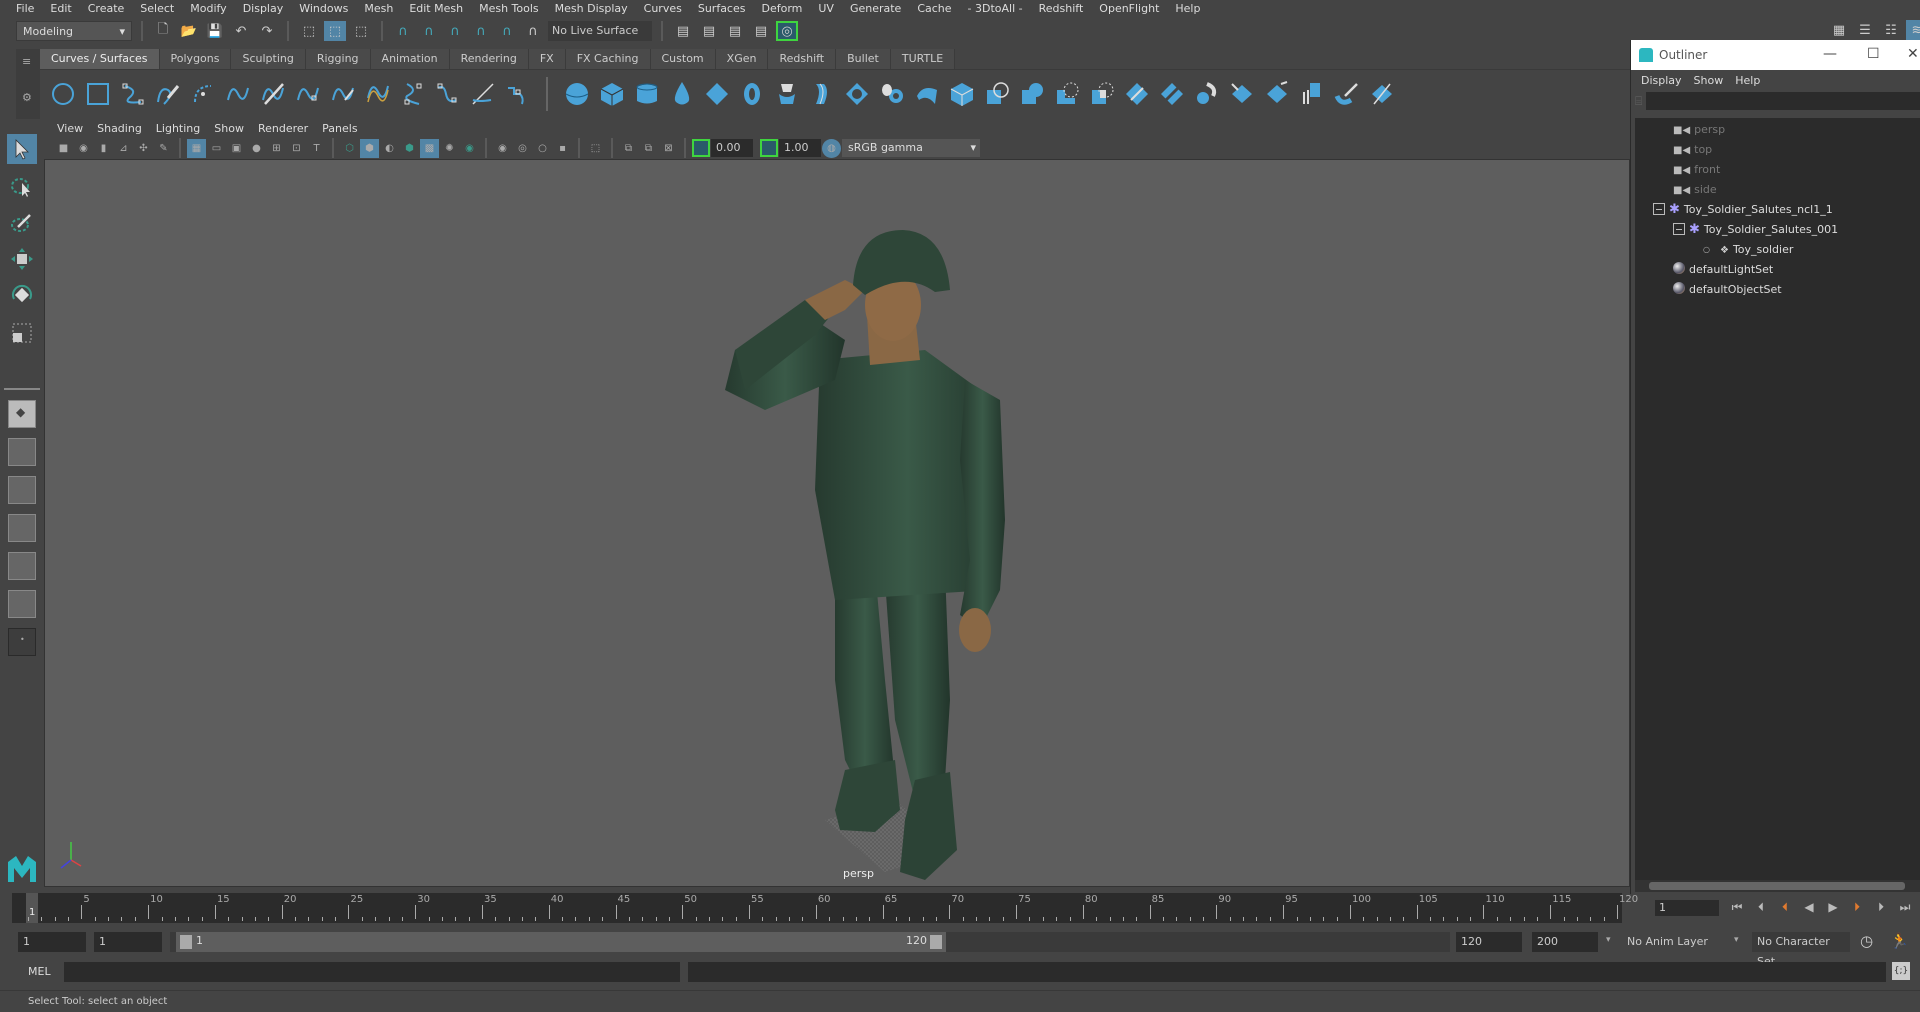  What do you see at coordinates (1276, 94) in the screenshot?
I see `rebuild-surface-icon` at bounding box center [1276, 94].